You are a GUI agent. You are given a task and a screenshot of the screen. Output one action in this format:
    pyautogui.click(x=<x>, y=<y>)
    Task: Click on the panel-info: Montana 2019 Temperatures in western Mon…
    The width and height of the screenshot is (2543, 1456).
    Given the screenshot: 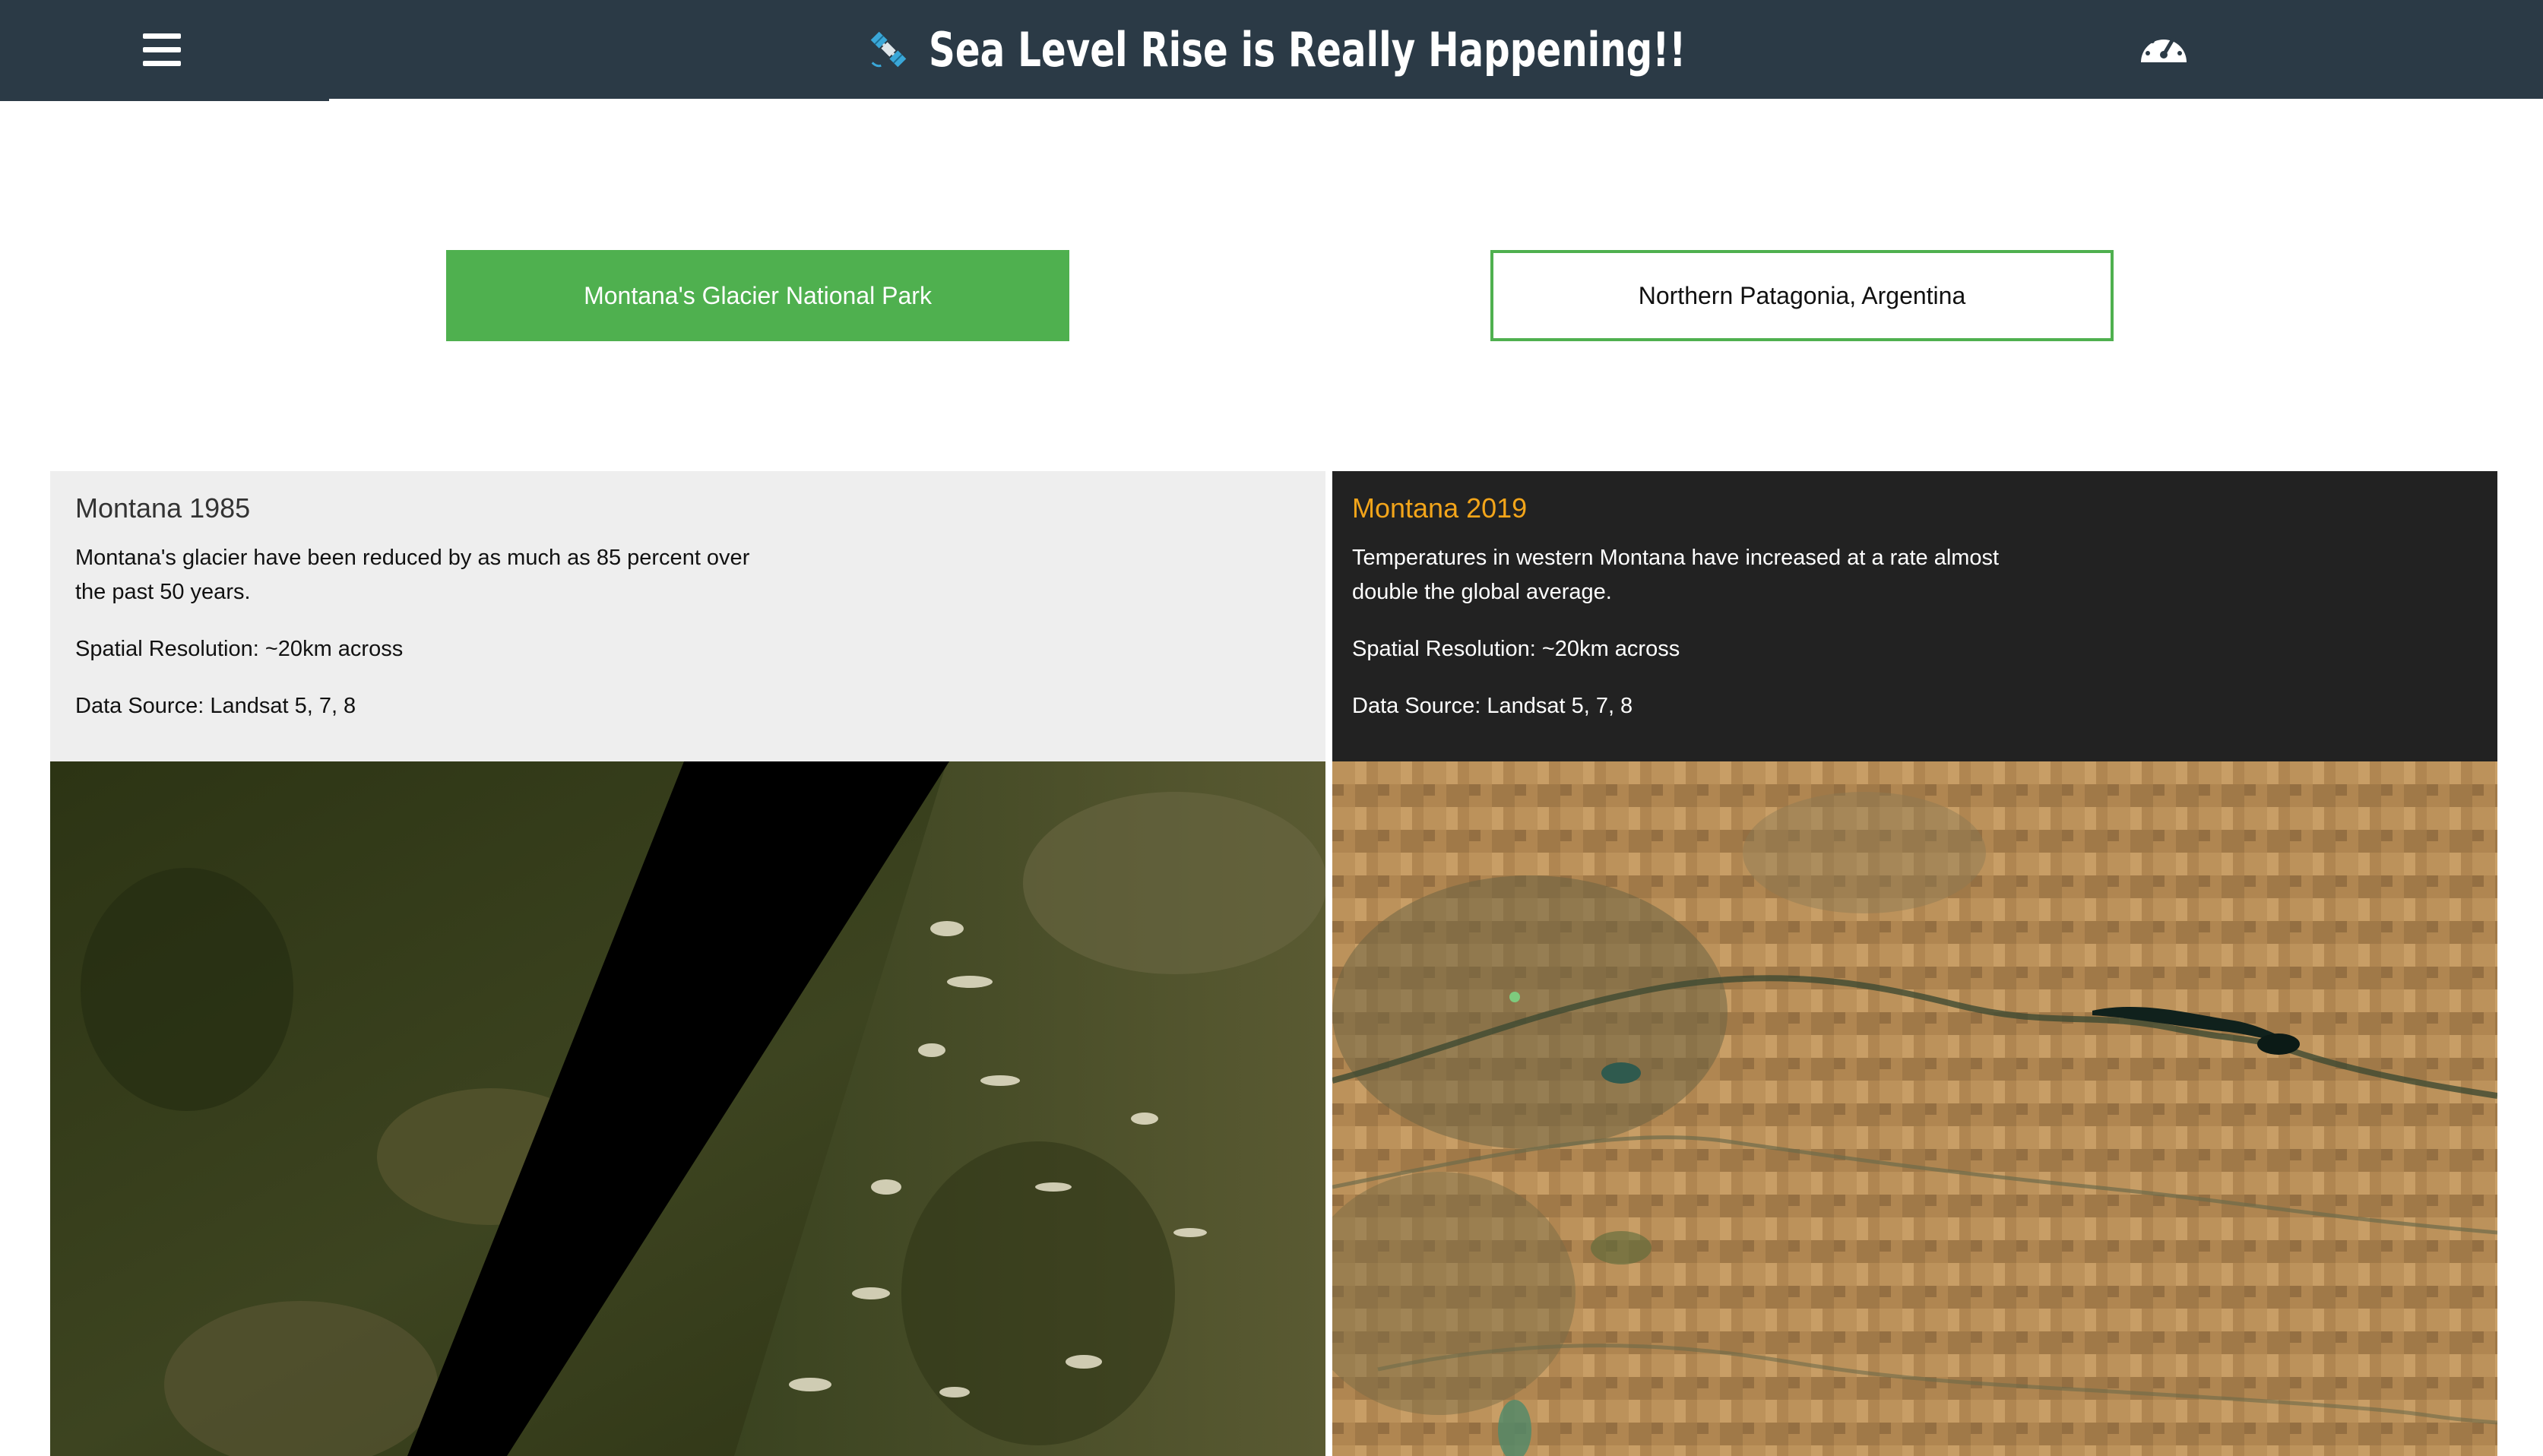 What is the action you would take?
    pyautogui.click(x=1694, y=619)
    